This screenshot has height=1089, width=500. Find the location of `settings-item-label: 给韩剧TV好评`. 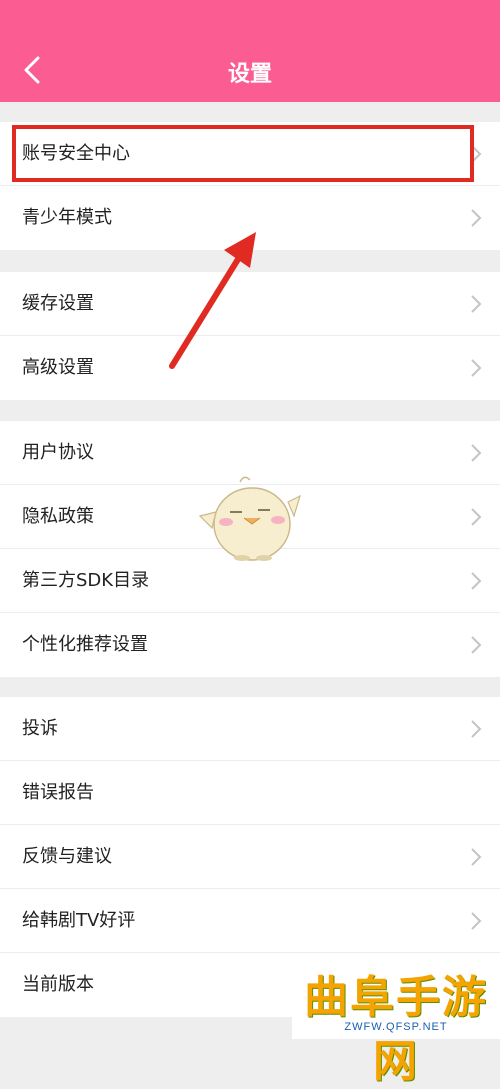

settings-item-label: 给韩剧TV好评 is located at coordinates (79, 920).